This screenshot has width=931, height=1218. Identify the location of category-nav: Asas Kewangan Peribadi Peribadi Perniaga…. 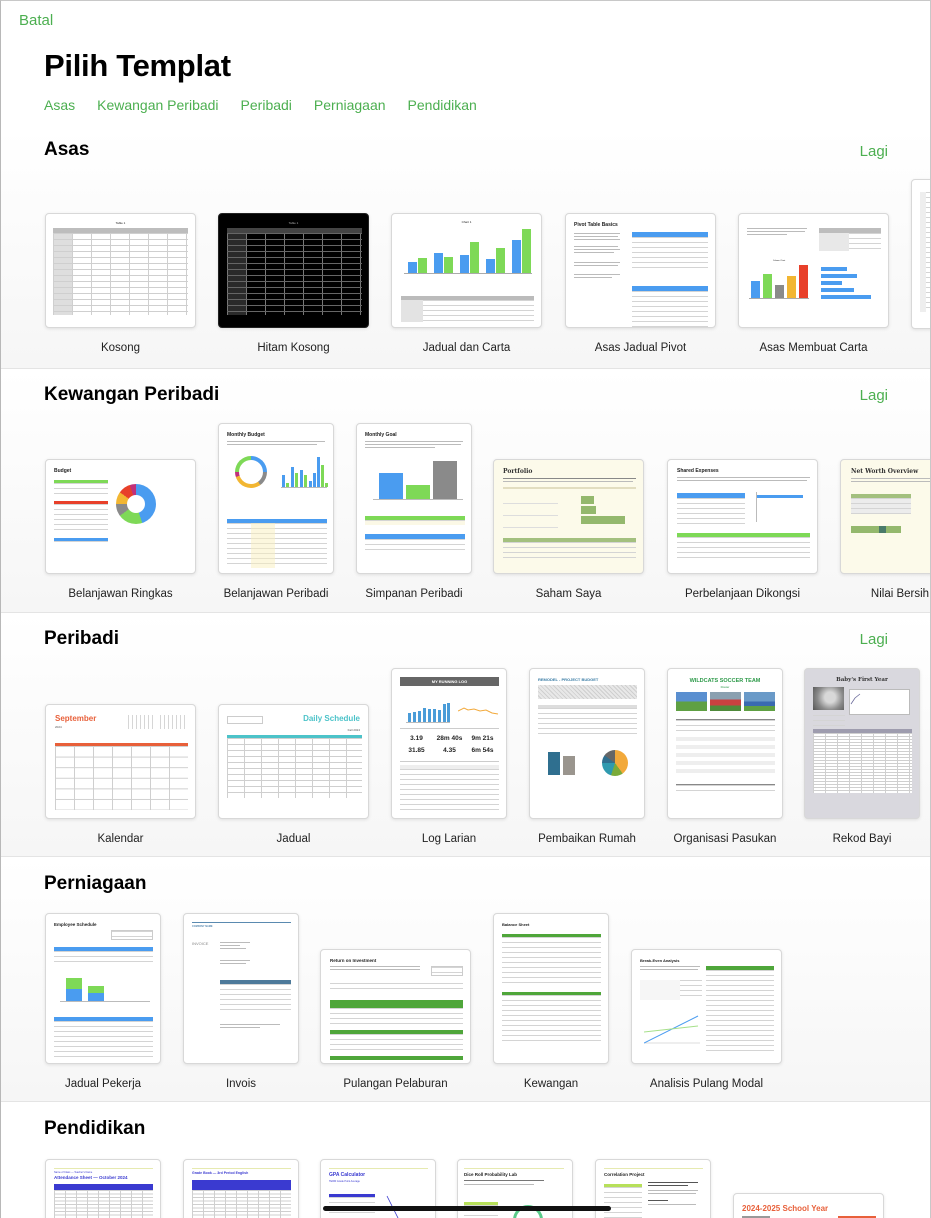
(271, 105).